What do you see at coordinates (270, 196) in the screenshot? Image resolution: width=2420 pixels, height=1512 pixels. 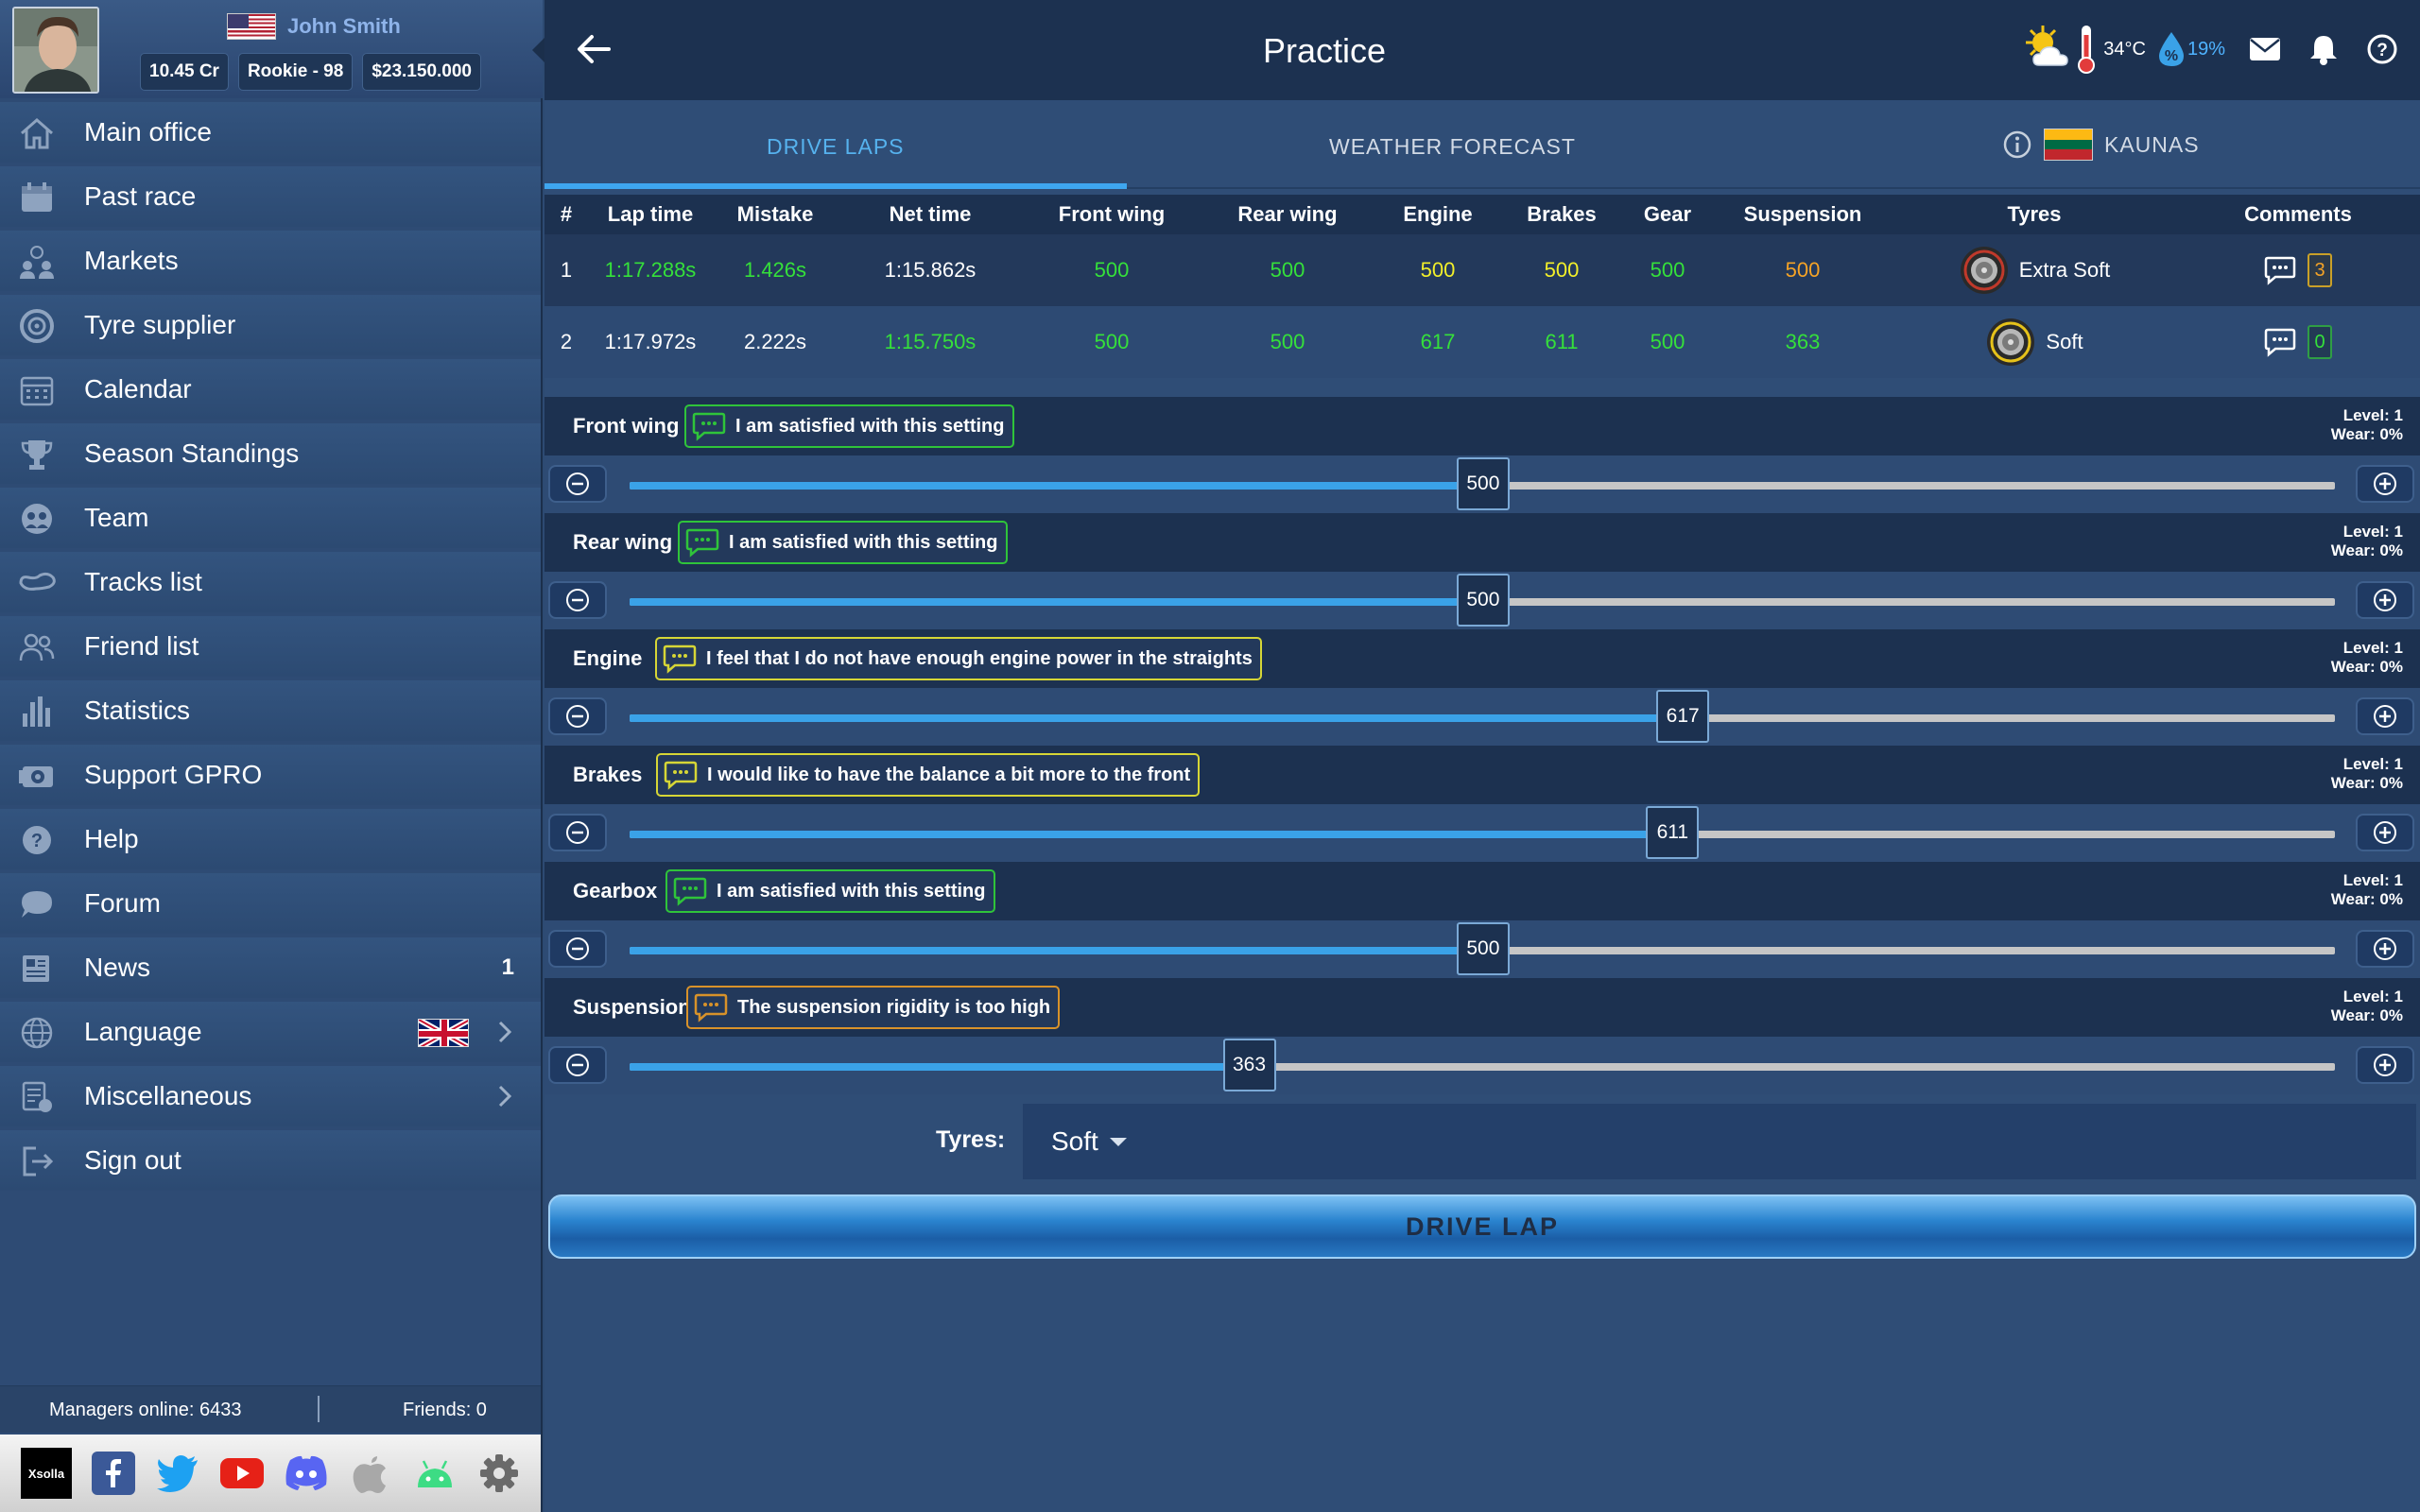 I see `sidebar-item-past-race: Past race` at bounding box center [270, 196].